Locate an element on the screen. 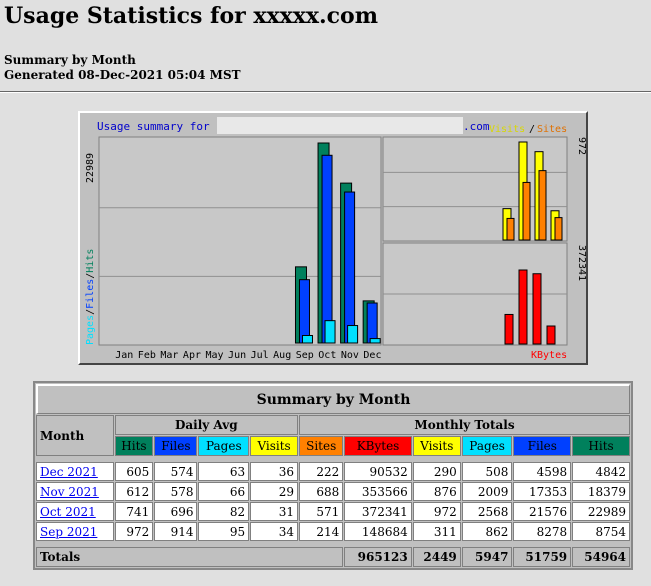 Image resolution: width=651 pixels, height=586 pixels. month-cell: Nov 2021 is located at coordinates (75, 491).